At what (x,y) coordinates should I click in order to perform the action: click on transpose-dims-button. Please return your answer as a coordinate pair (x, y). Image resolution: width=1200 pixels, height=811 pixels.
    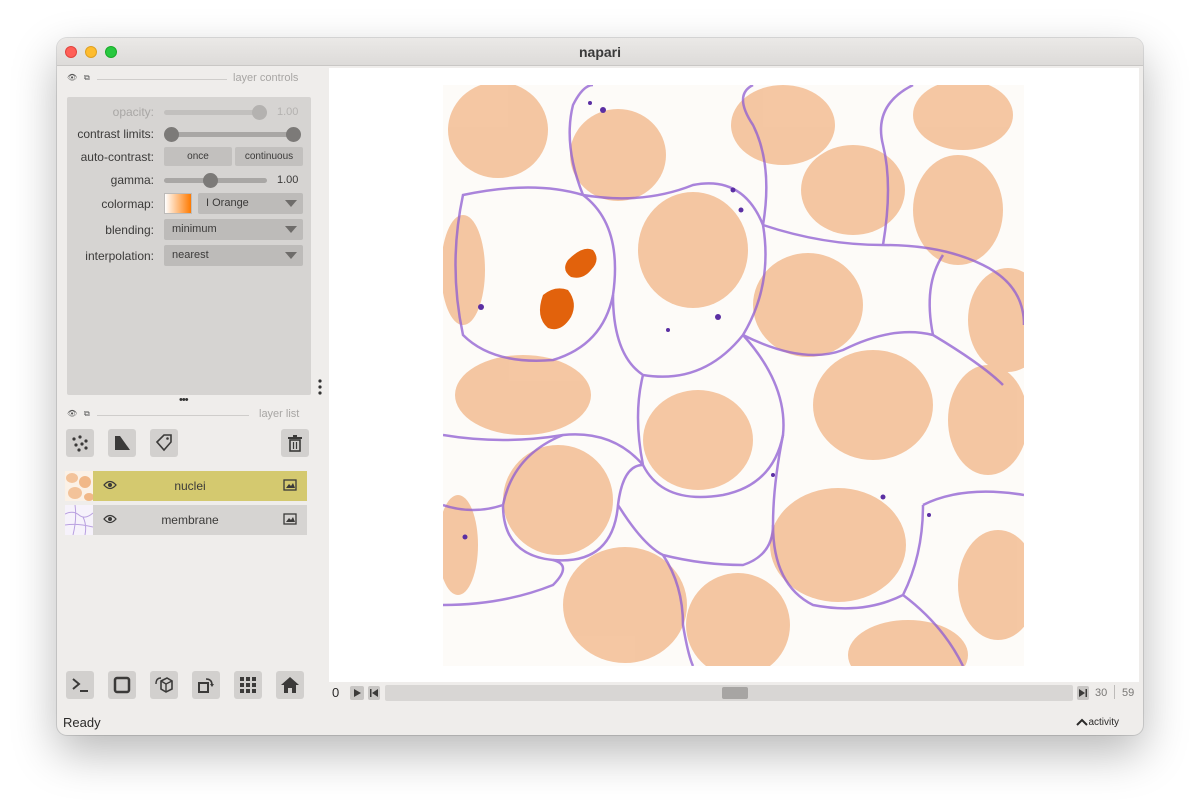
    Looking at the image, I should click on (206, 685).